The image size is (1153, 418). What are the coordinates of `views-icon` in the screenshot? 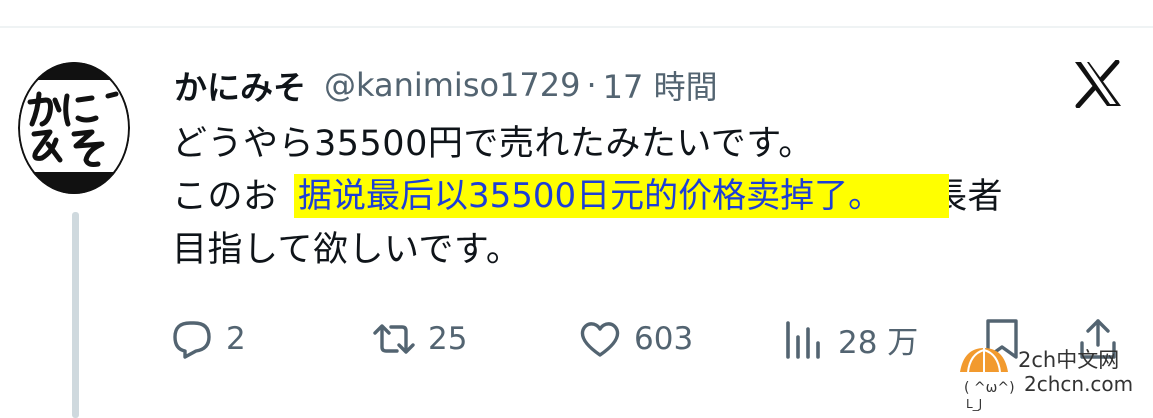 It's located at (803, 340).